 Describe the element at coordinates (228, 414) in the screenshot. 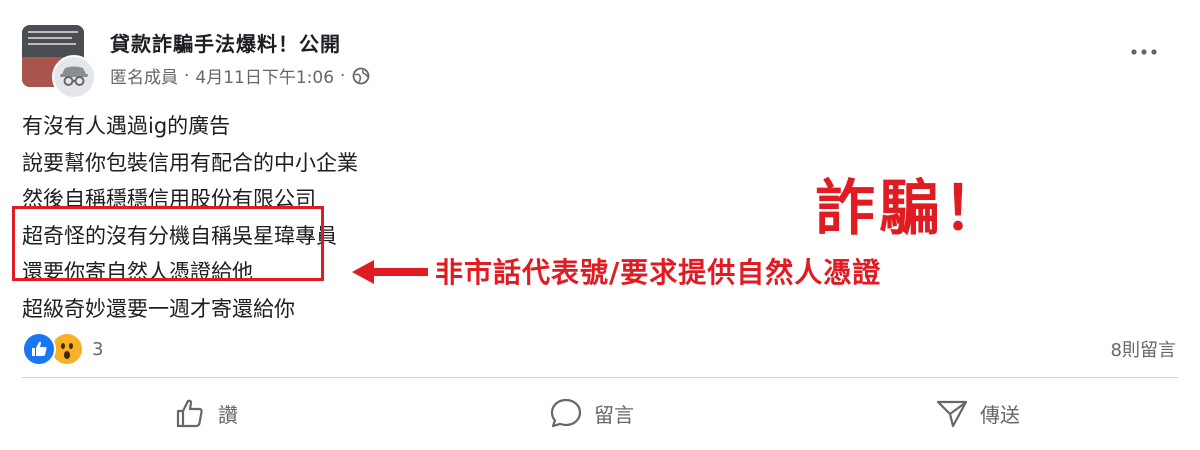

I see `like-label: 讚` at that location.